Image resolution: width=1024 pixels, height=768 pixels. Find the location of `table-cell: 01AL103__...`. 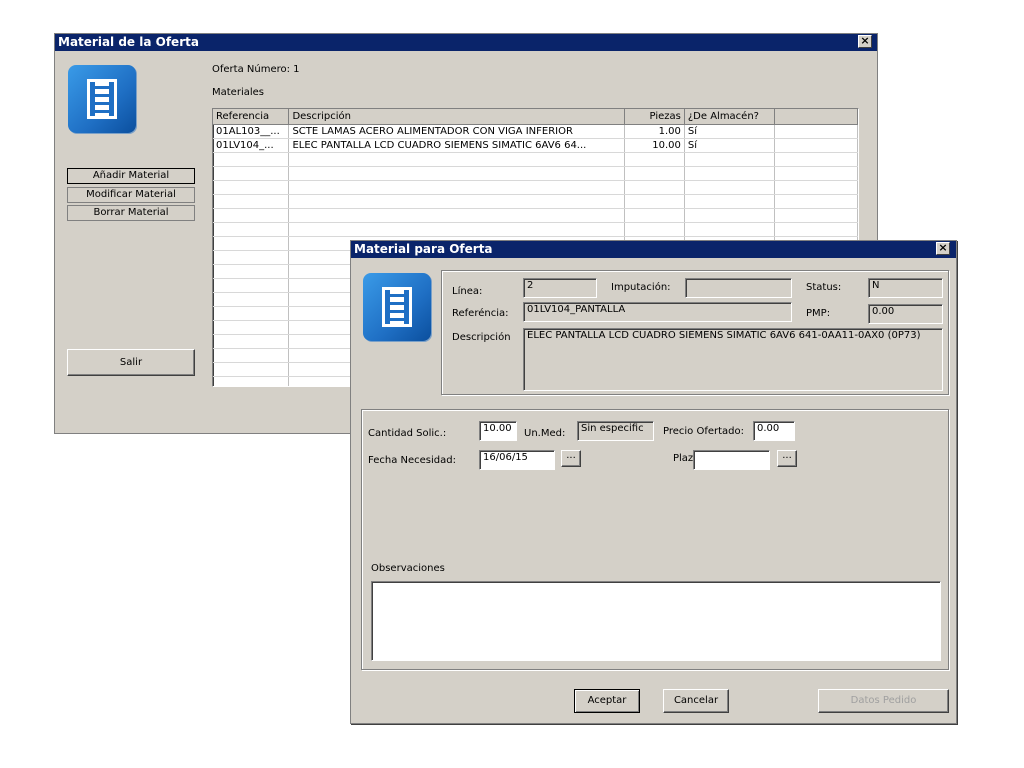

table-cell: 01AL103__... is located at coordinates (251, 131).